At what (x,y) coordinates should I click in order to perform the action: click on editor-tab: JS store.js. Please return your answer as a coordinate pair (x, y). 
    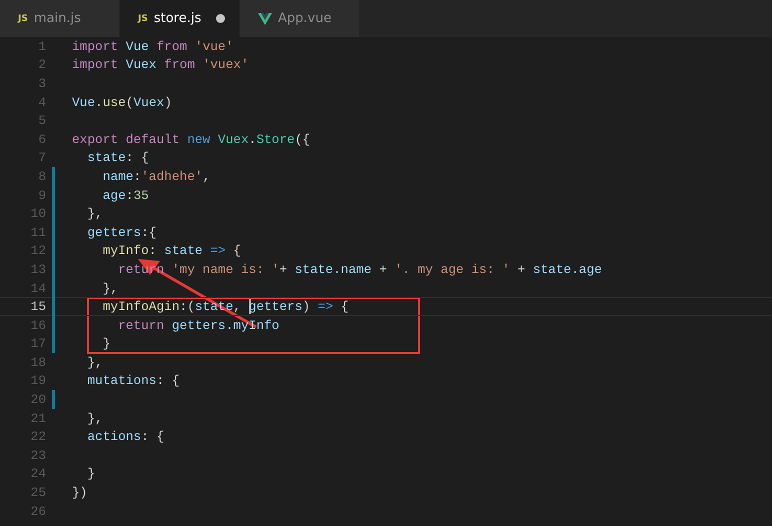
    Looking at the image, I should click on (180, 18).